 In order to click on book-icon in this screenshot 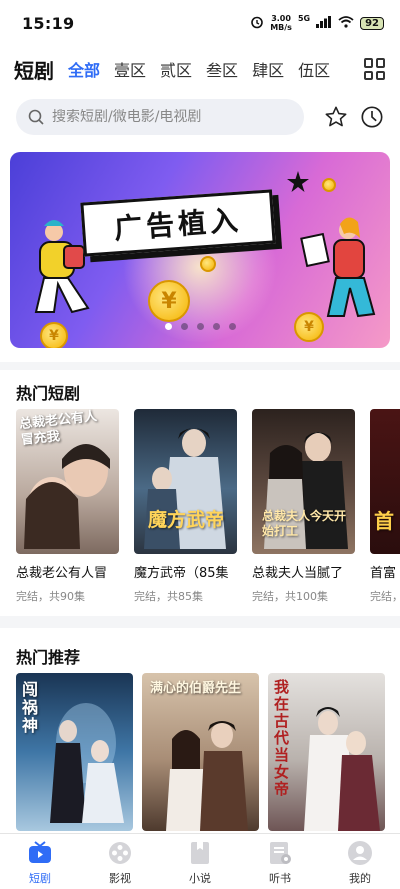, I will do `click(200, 853)`.